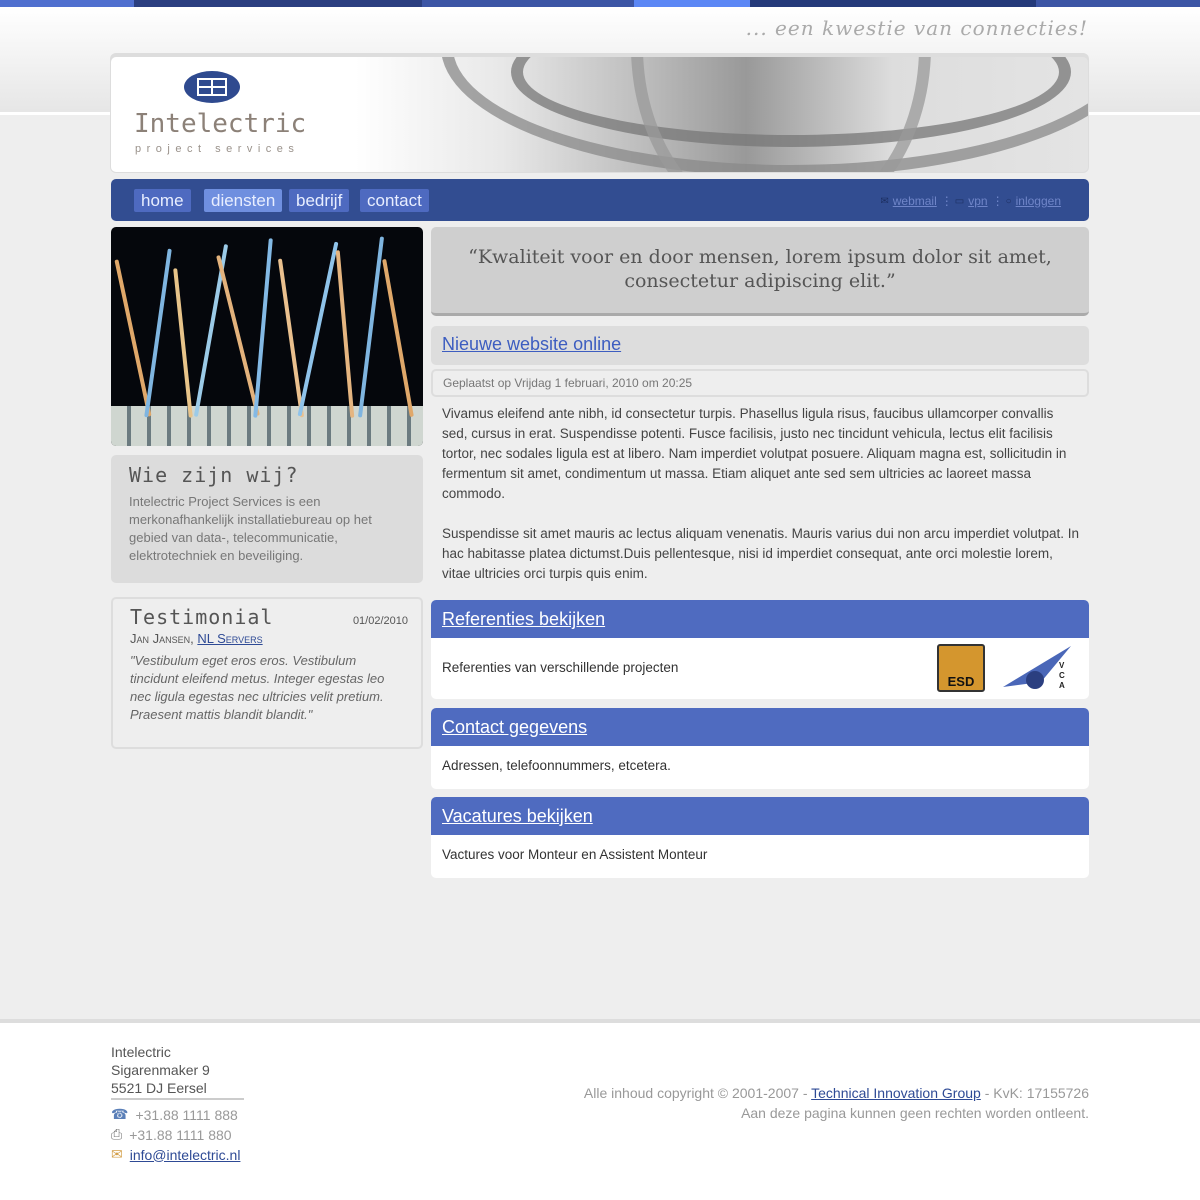  What do you see at coordinates (177, 1099) in the screenshot?
I see `footer-divider` at bounding box center [177, 1099].